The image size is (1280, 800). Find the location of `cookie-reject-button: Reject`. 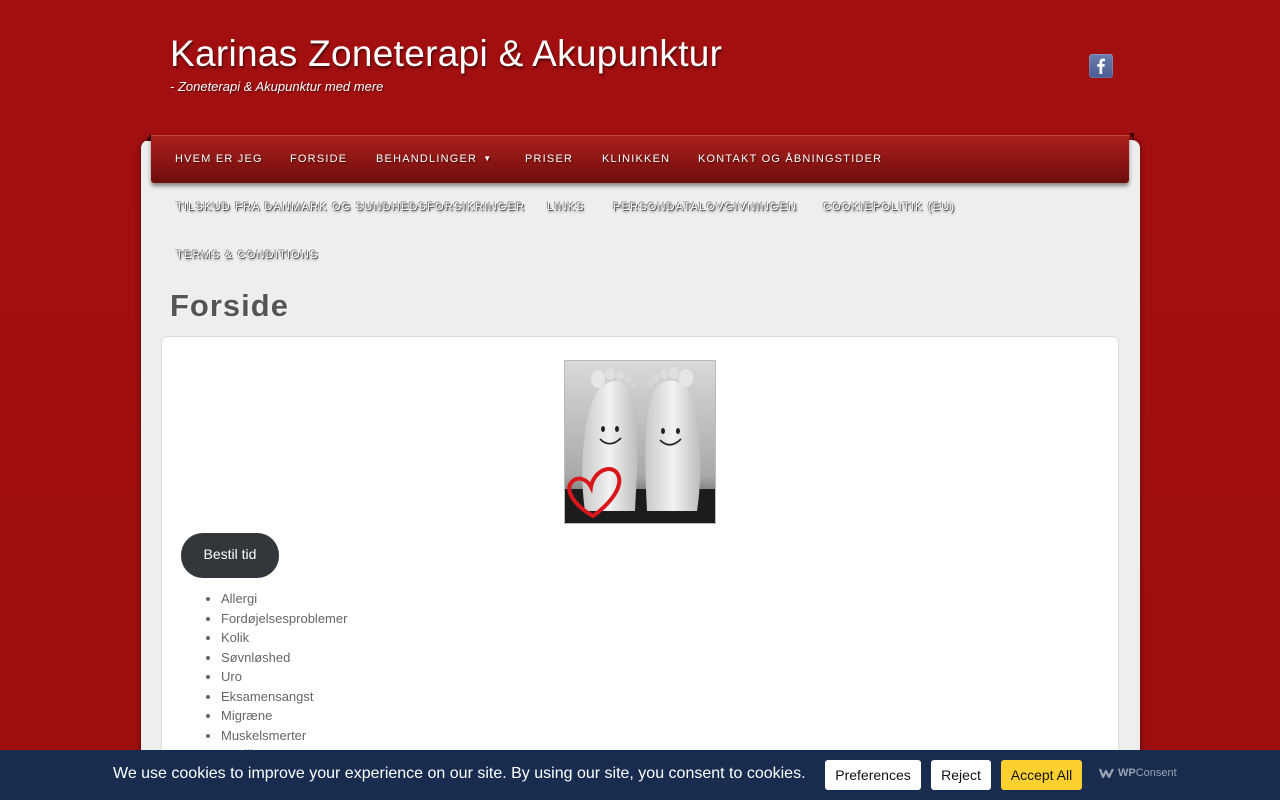

cookie-reject-button: Reject is located at coordinates (961, 775).